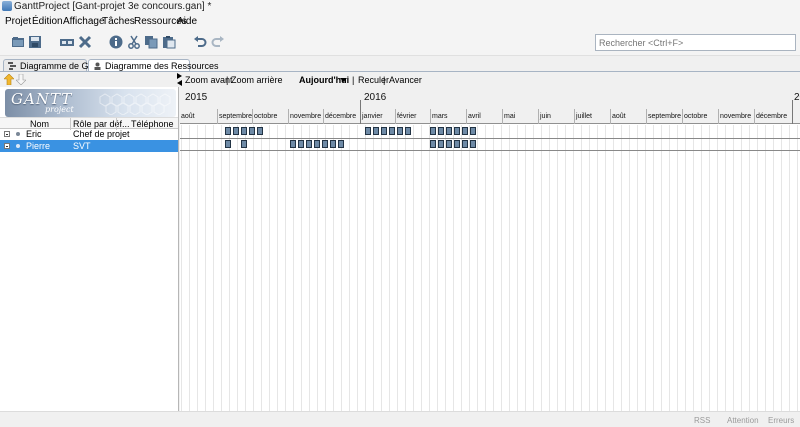  I want to click on open-icon, so click(18, 42).